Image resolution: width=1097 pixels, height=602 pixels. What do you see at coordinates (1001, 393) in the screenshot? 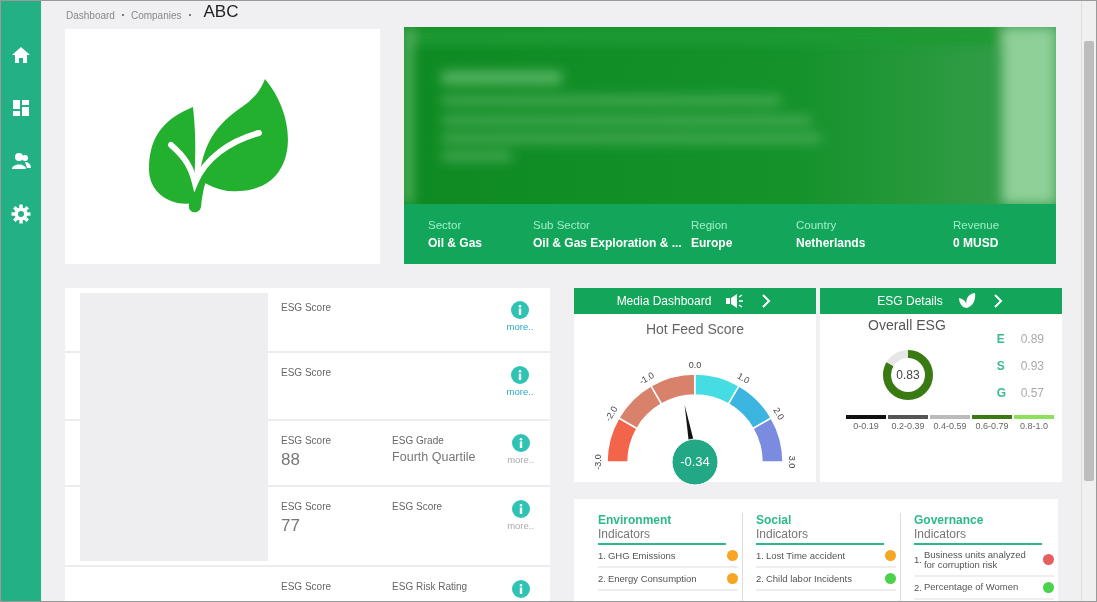
I see `pillar-letter: G` at bounding box center [1001, 393].